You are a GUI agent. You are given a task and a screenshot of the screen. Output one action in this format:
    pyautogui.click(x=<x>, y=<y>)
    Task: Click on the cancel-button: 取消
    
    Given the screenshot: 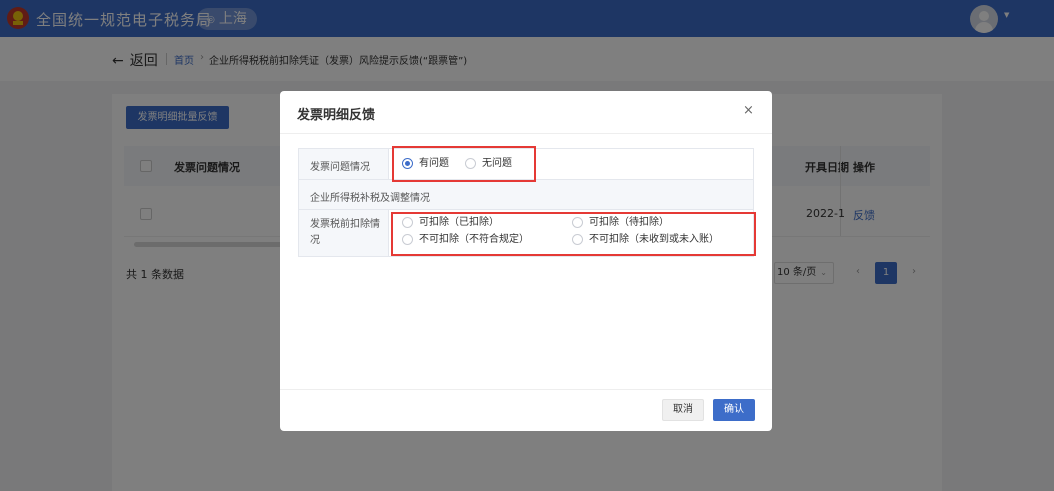 What is the action you would take?
    pyautogui.click(x=683, y=410)
    